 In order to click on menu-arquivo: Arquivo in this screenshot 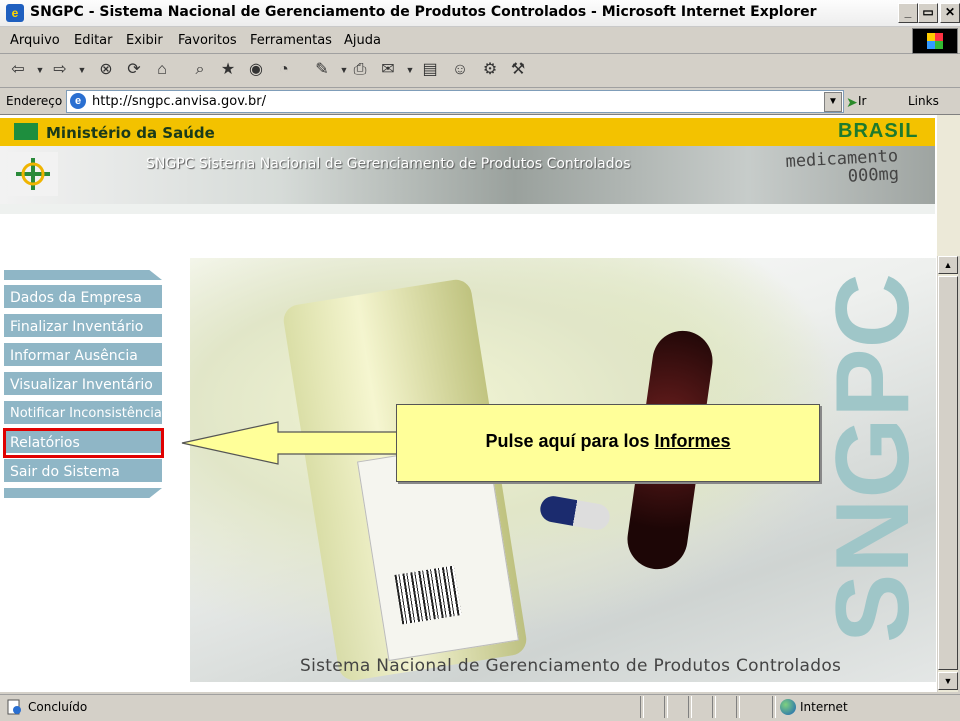, I will do `click(35, 40)`.